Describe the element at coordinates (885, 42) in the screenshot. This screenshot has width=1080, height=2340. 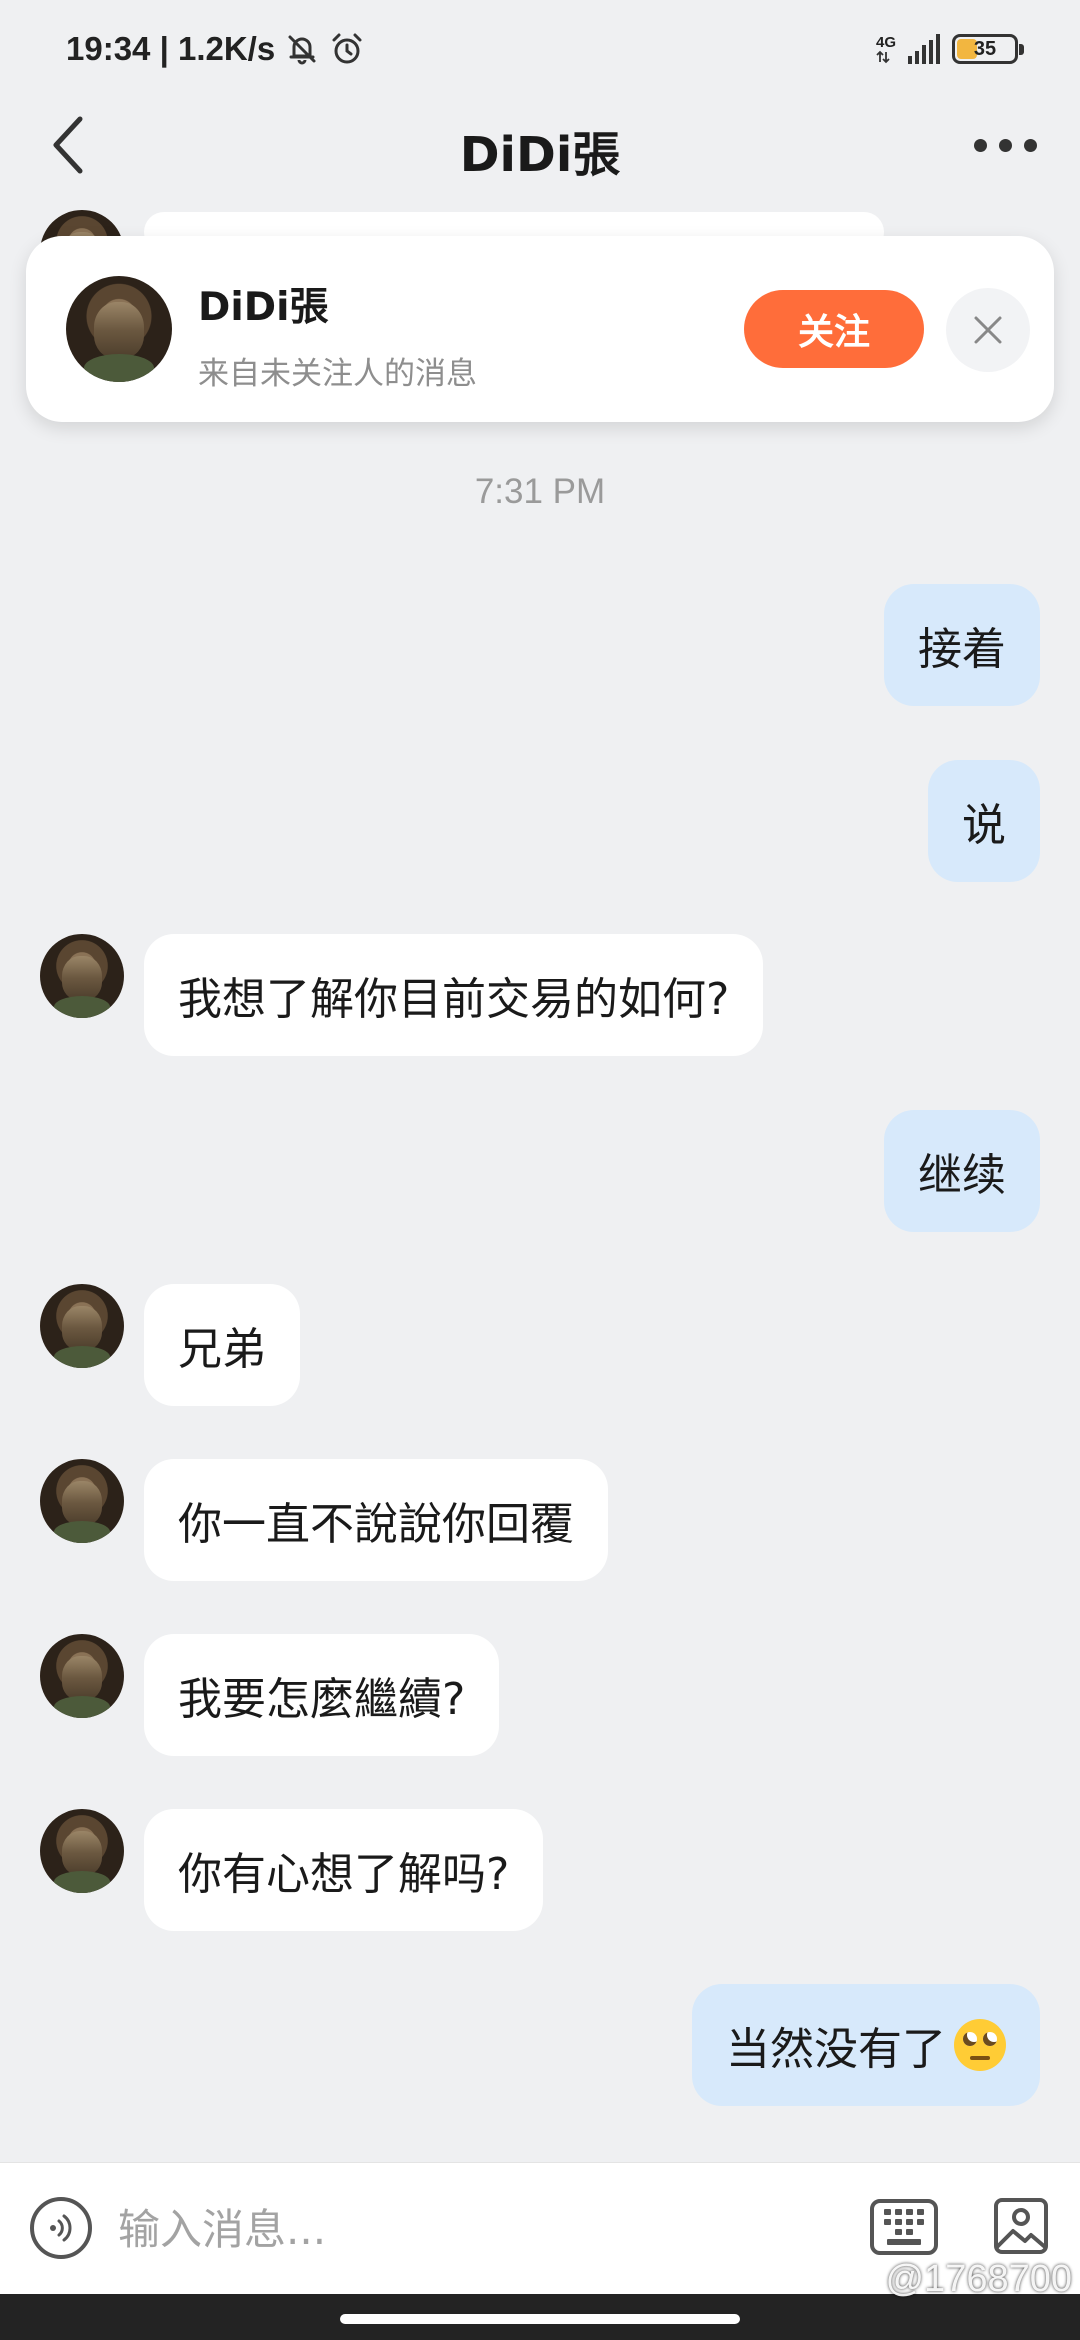
I see `network-label: 4G` at that location.